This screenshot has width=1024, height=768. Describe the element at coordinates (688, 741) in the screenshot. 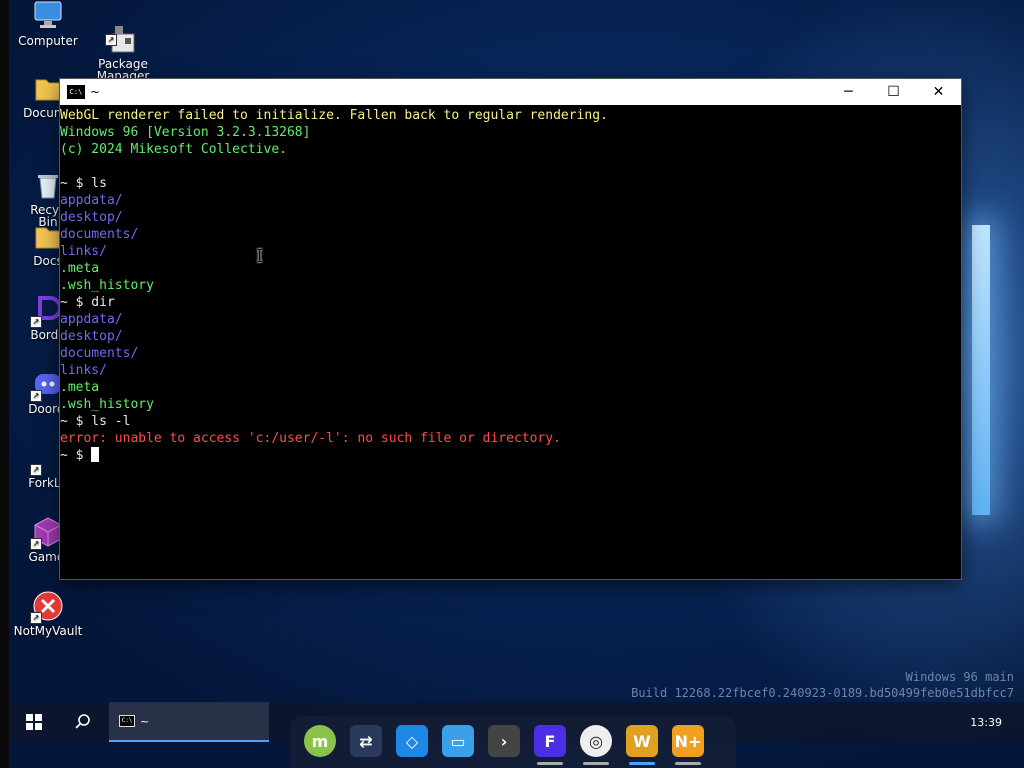

I see `dock-notepad-plus-icon: N+` at that location.